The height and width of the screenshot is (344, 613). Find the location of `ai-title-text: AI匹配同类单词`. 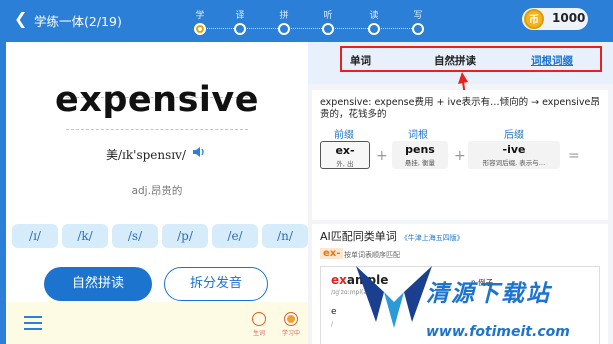

ai-title-text: AI匹配同类单词 is located at coordinates (358, 236).